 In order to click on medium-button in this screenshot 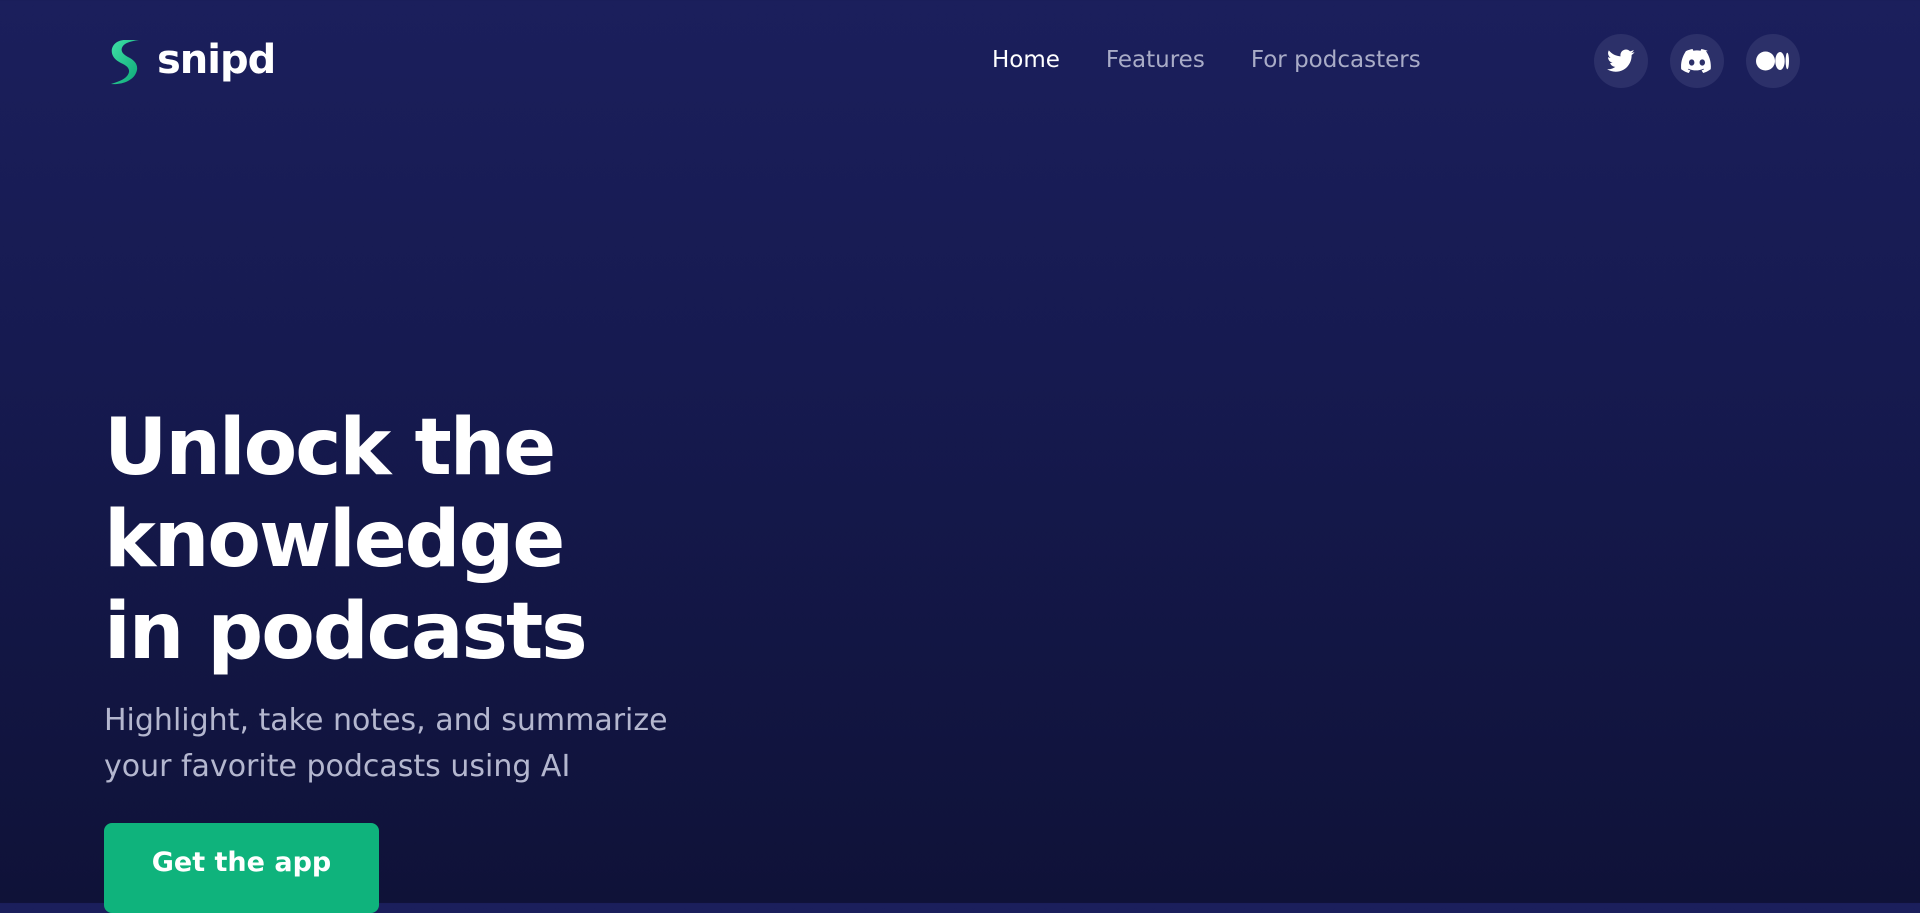, I will do `click(1773, 61)`.